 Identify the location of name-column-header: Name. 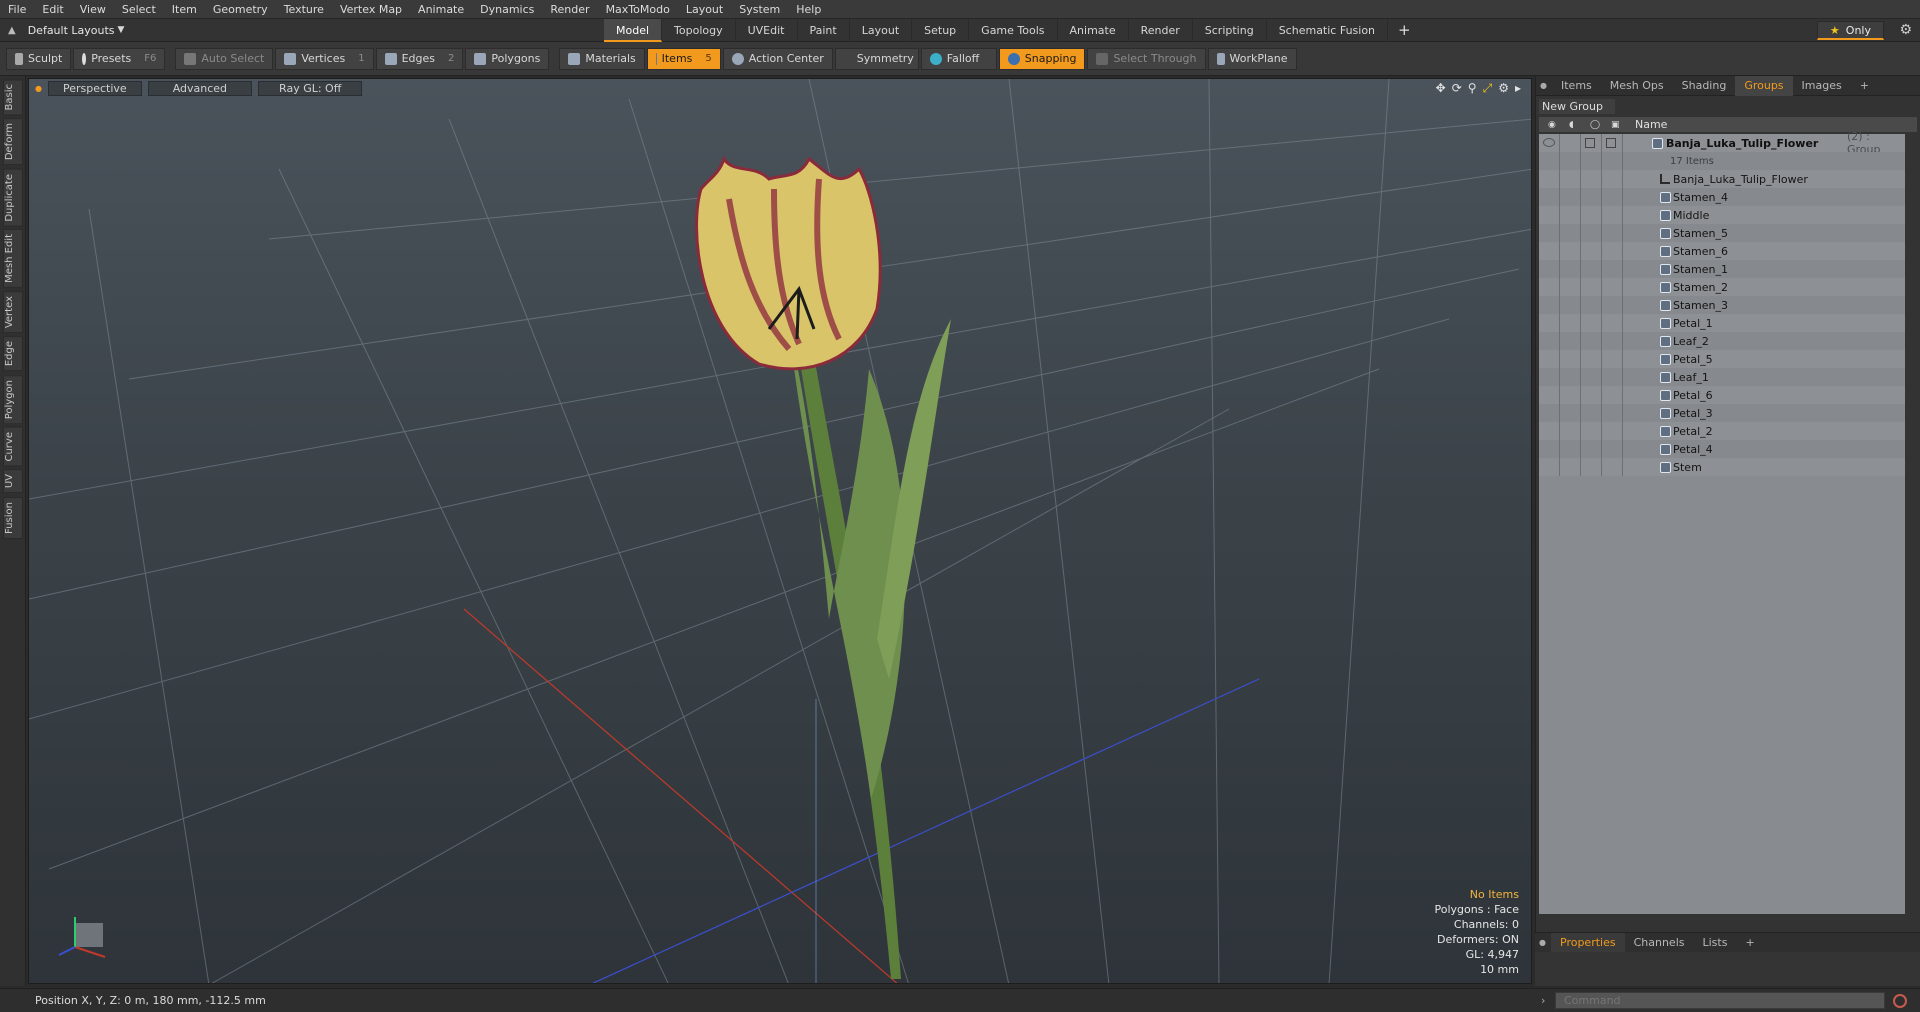
(1651, 124).